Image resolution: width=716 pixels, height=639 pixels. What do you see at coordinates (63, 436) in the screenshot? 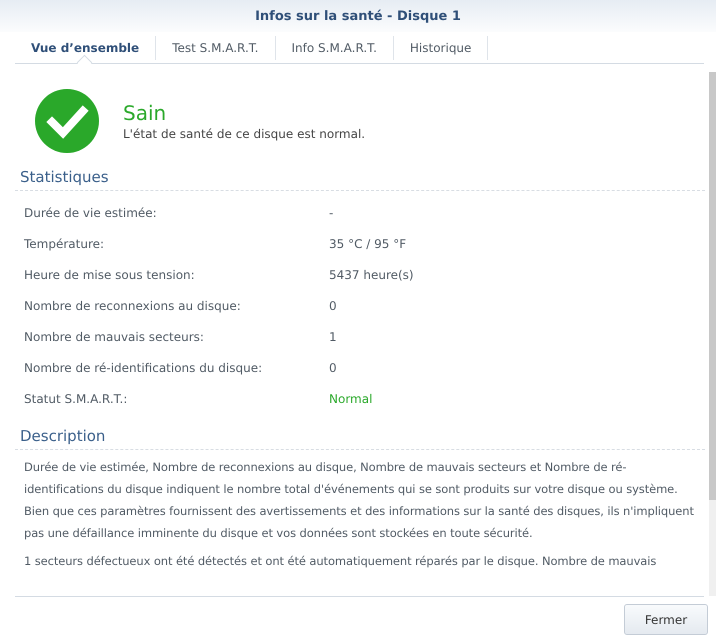
I see `section-heading: Description` at bounding box center [63, 436].